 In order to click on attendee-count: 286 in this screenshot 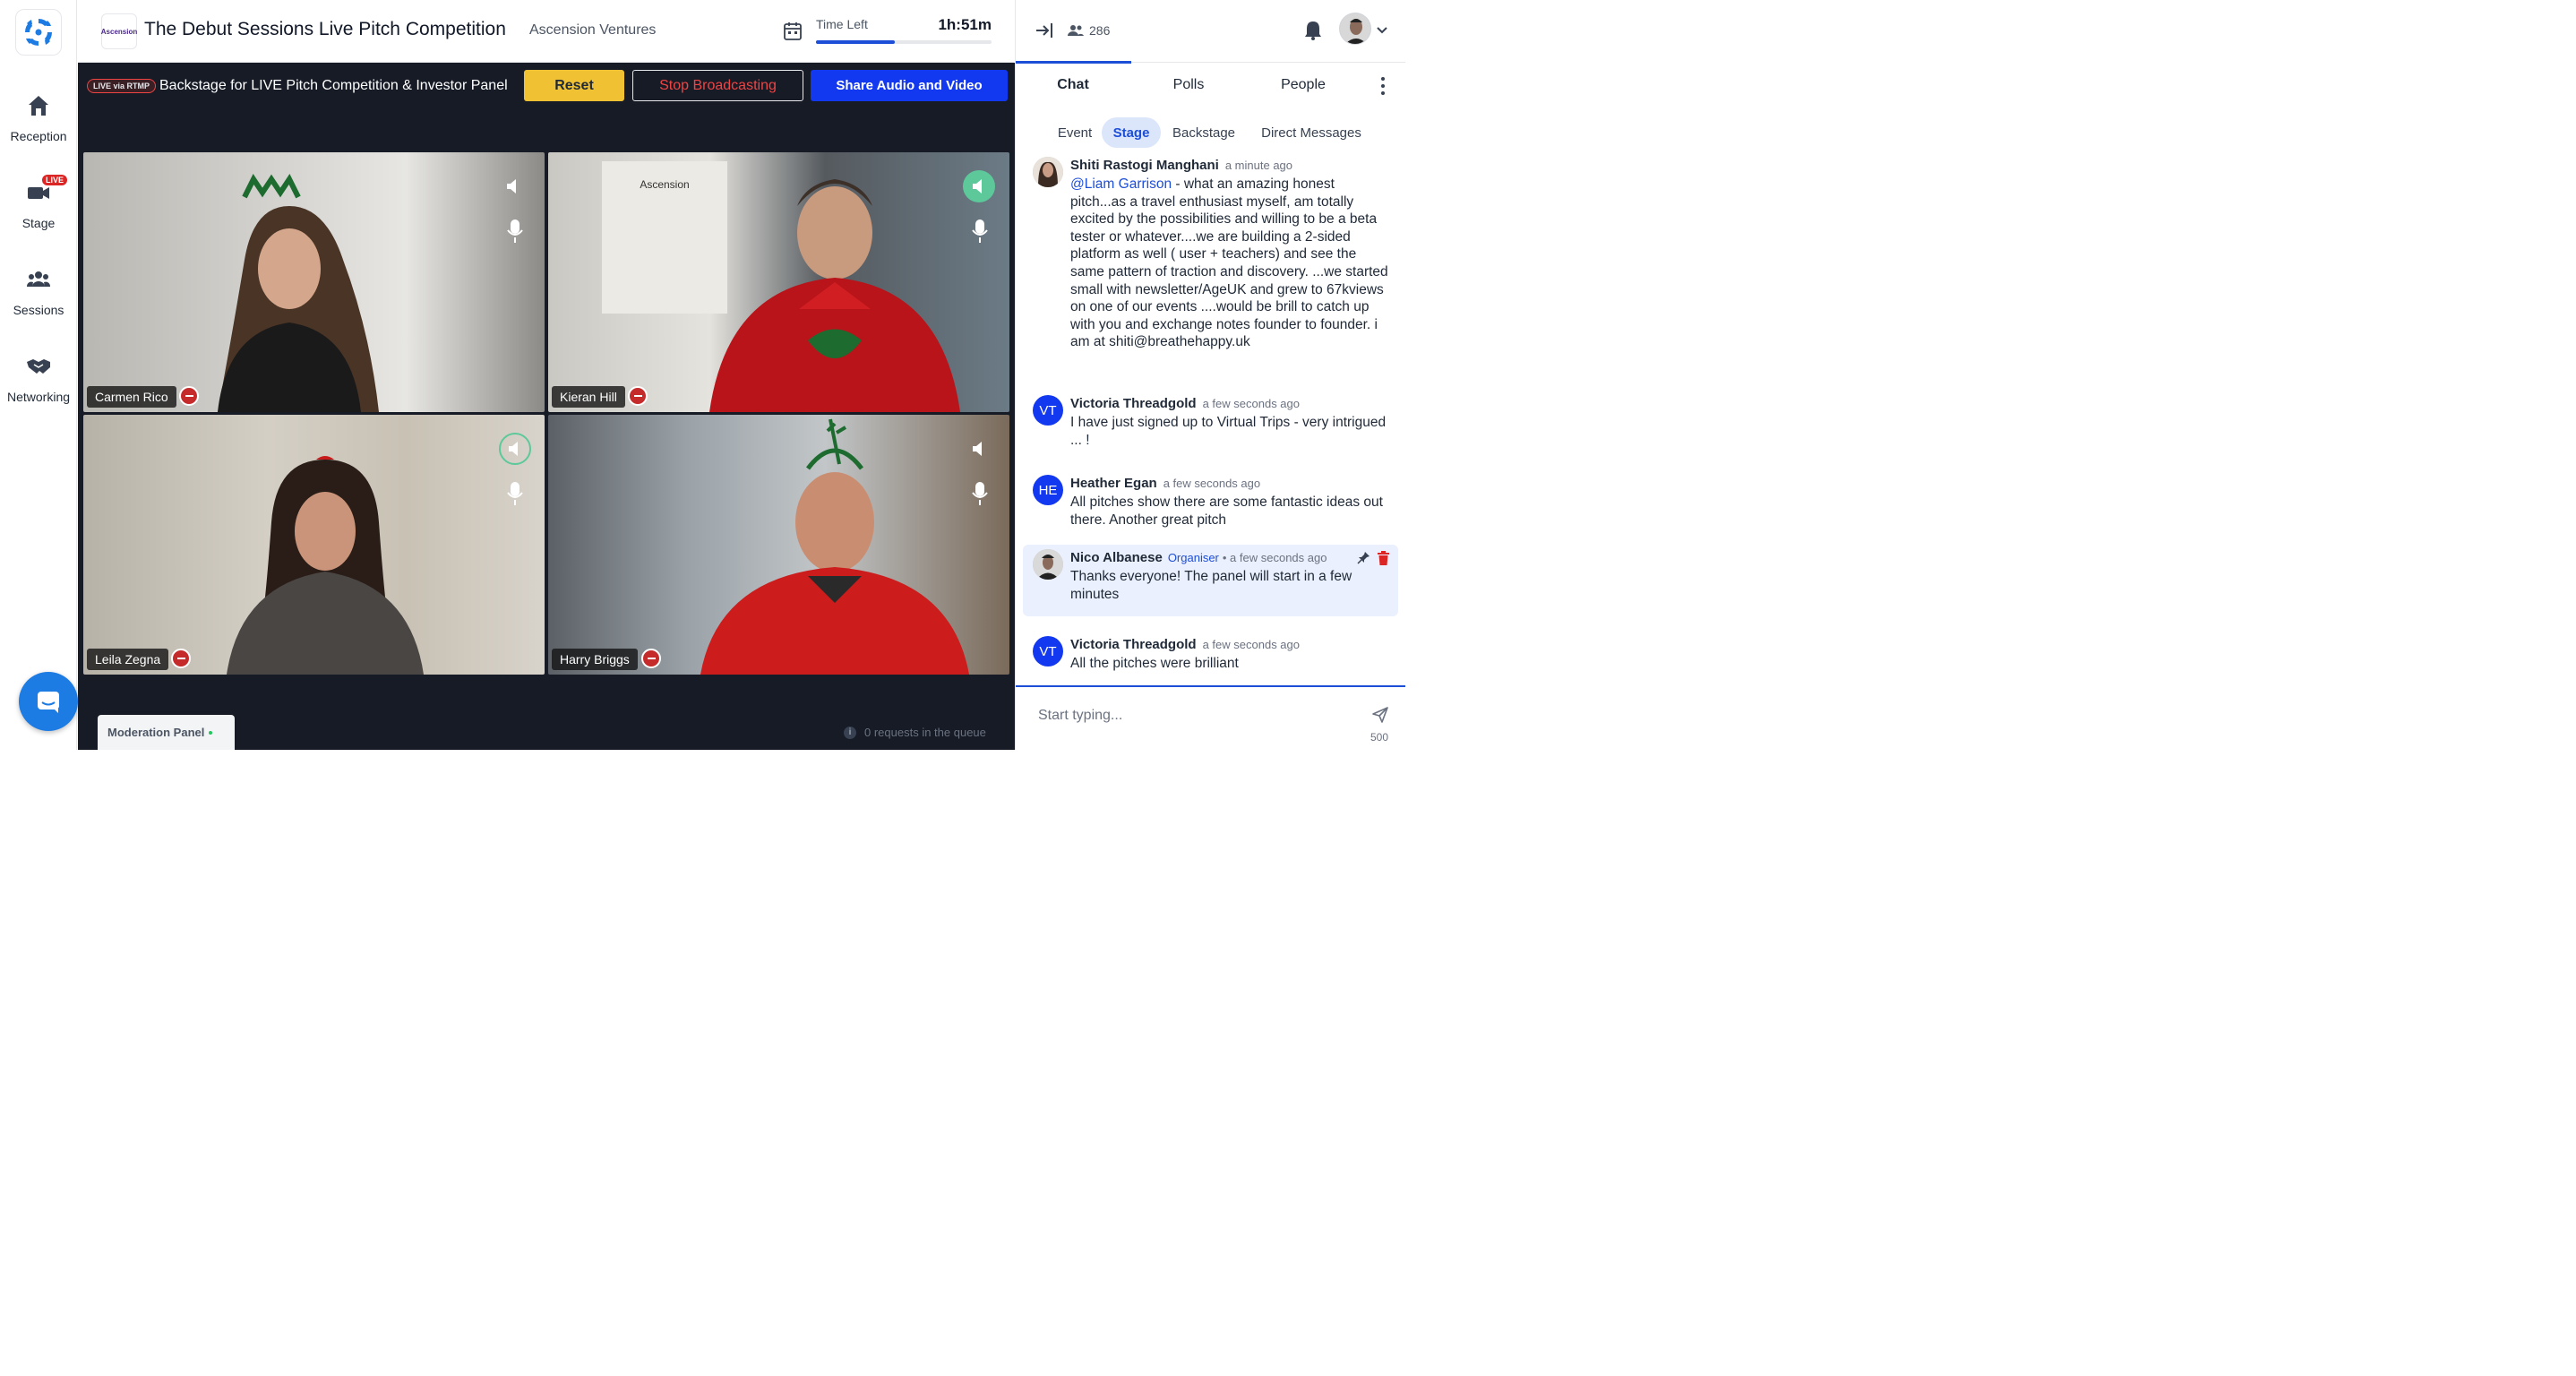, I will do `click(1099, 30)`.